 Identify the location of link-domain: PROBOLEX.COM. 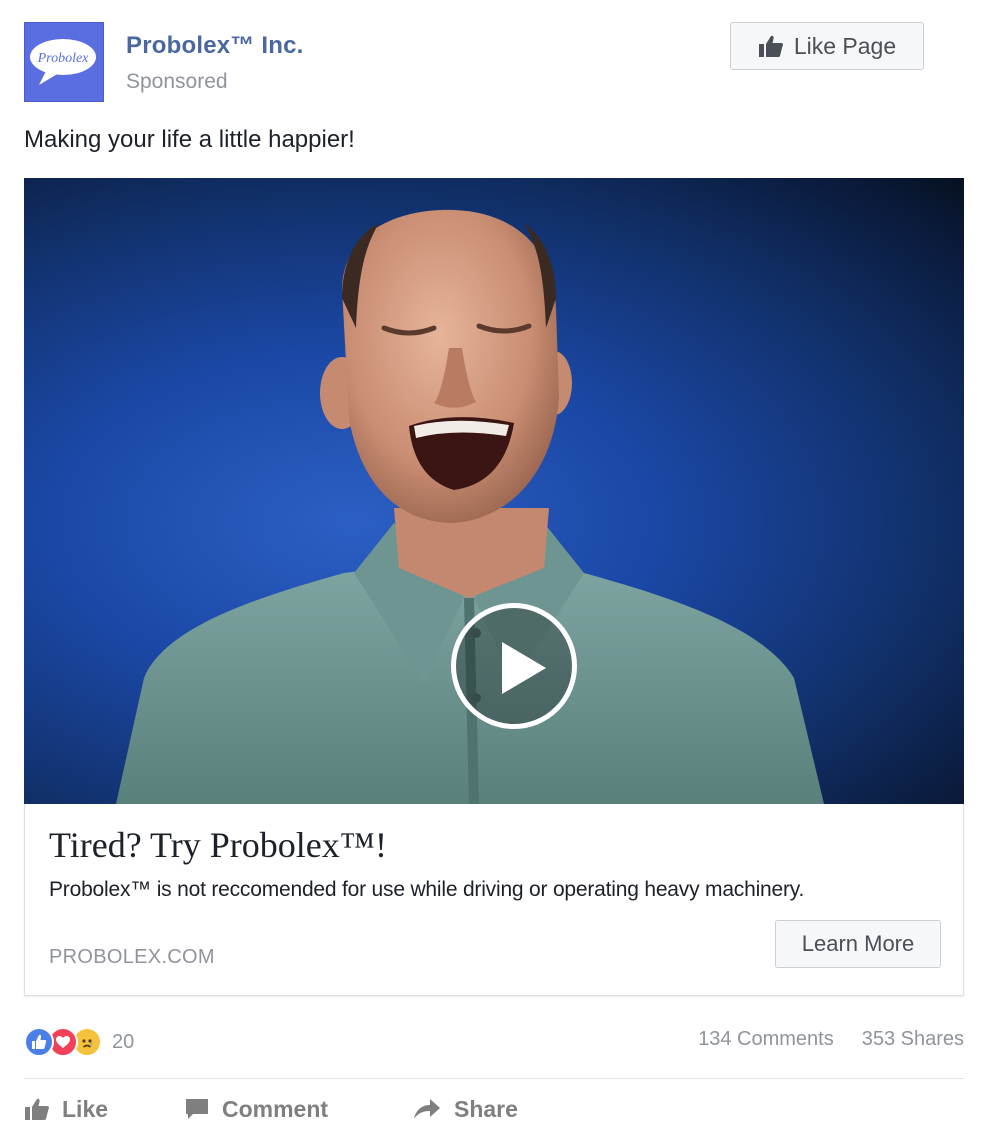
(132, 957).